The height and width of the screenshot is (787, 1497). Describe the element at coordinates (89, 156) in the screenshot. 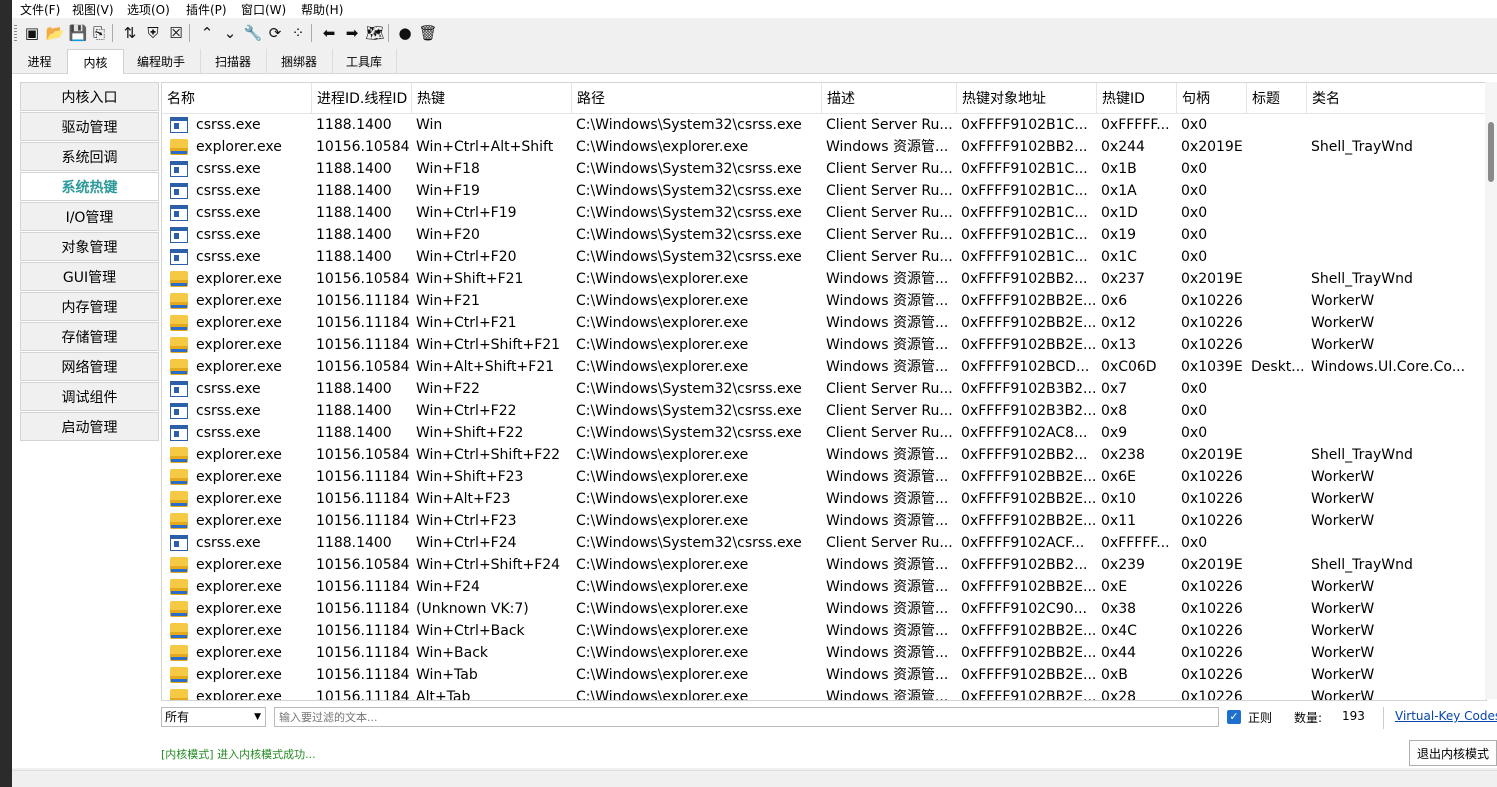

I see `sidebar-item-2: 系统回调` at that location.